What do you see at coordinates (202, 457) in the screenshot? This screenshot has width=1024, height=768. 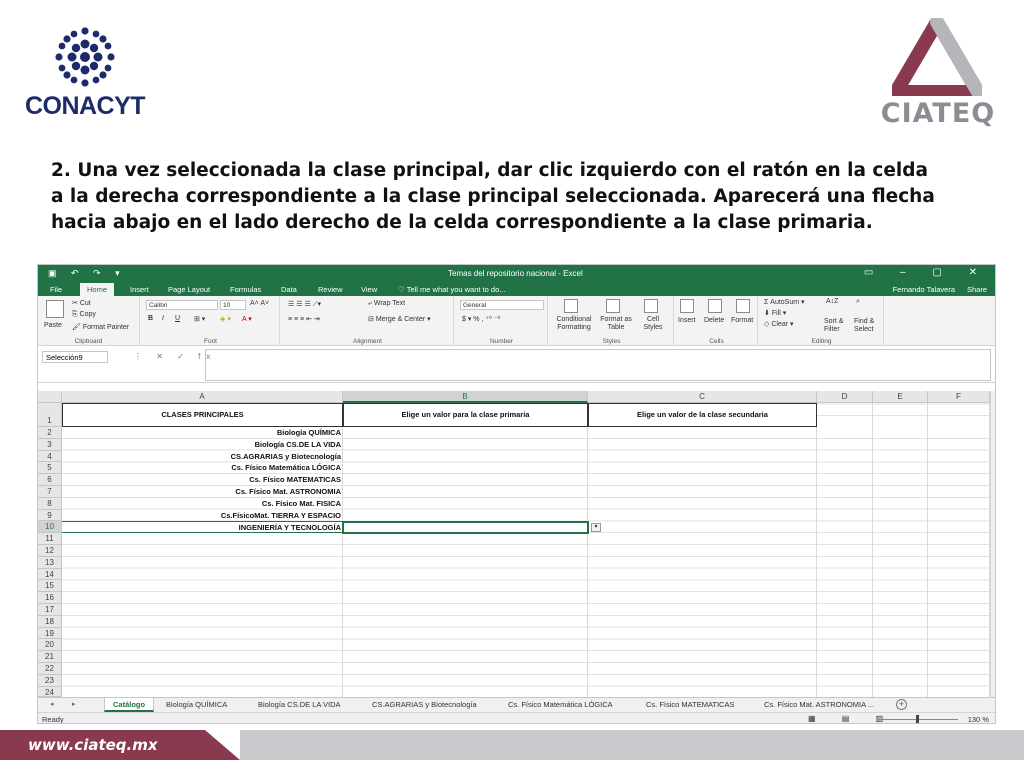 I see `cell-a4: CS.AGRARIAS y Biotecnología` at bounding box center [202, 457].